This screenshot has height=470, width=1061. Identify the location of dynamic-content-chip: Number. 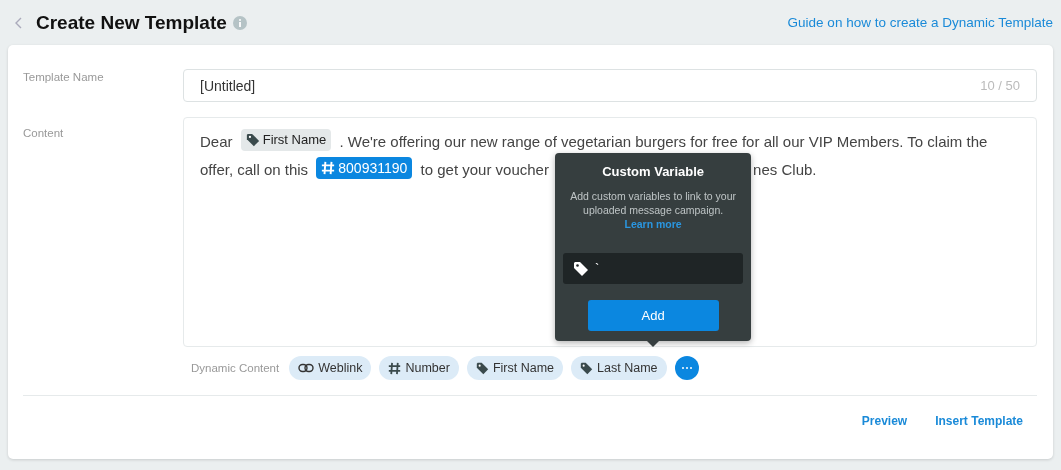
(419, 368).